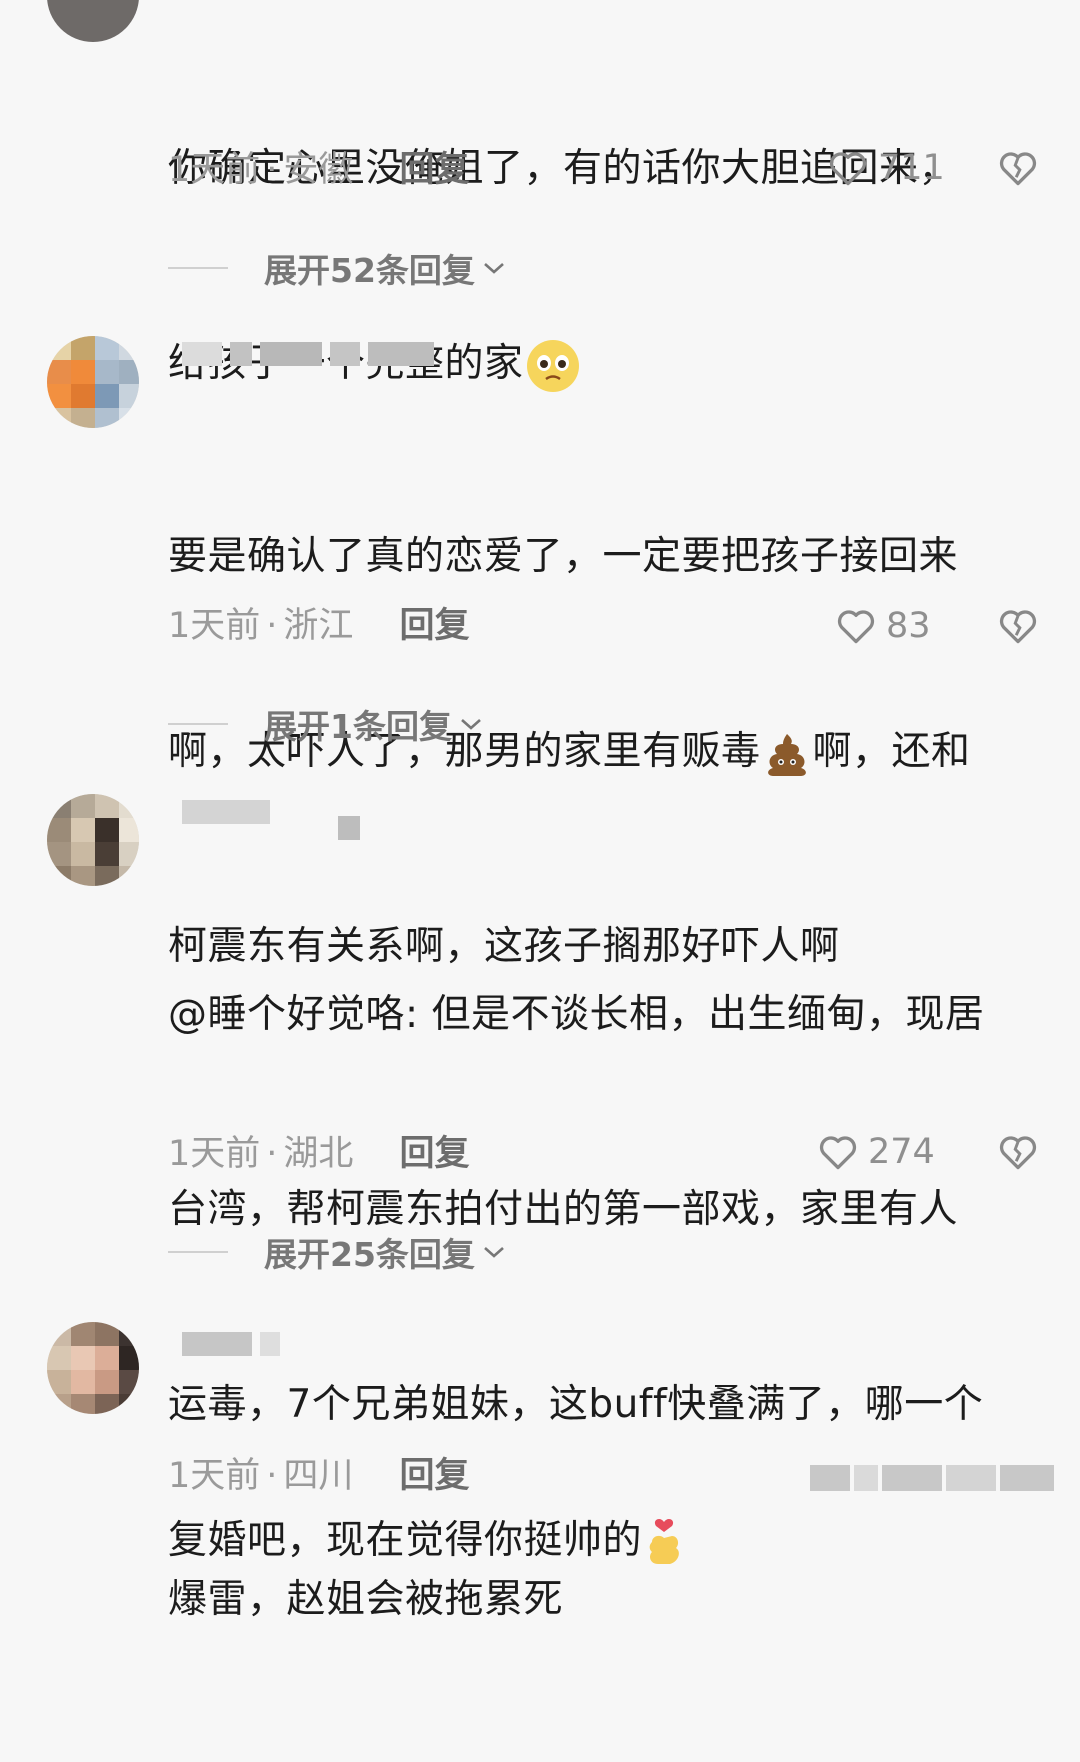  I want to click on comment-text-line: 复婚吧，现在觉得你挺帅的, so click(608, 1540).